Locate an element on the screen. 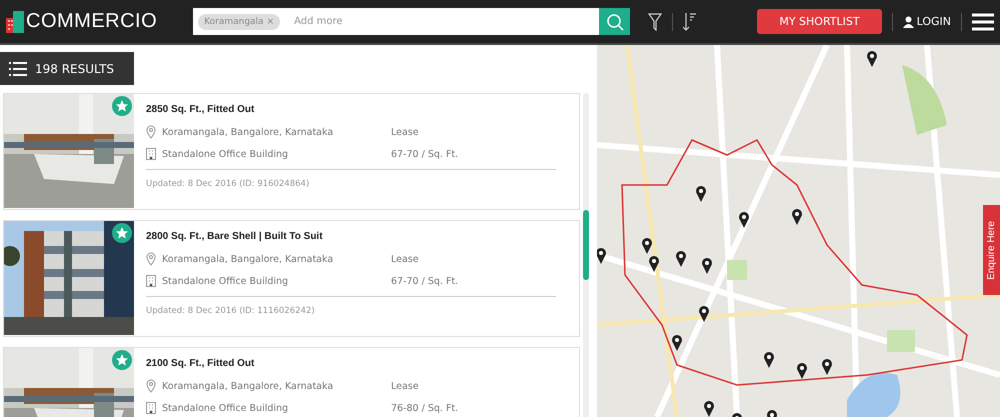 The height and width of the screenshot is (417, 1000). results-toggle: 198 RESULTS is located at coordinates (67, 68).